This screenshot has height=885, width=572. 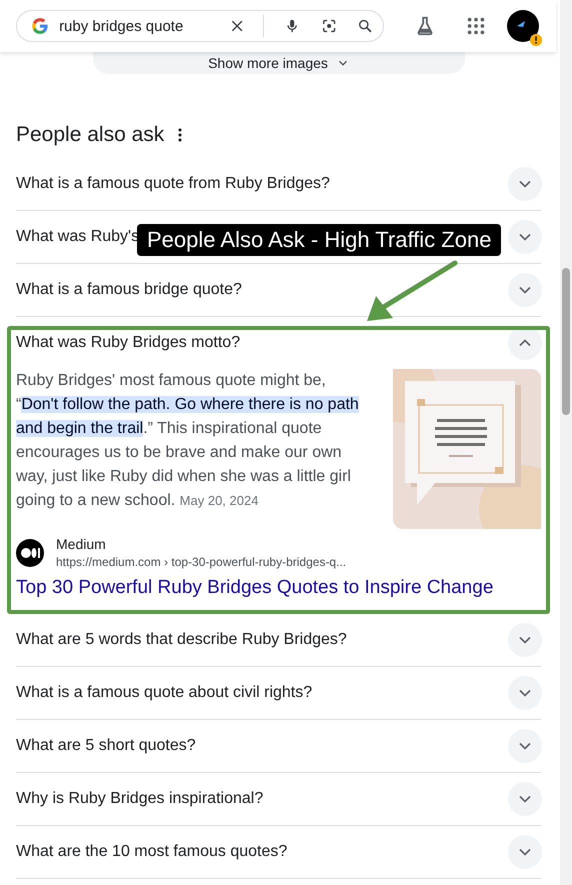 What do you see at coordinates (319, 240) in the screenshot?
I see `annotation-callout: People Also Ask - High Traffic Zone` at bounding box center [319, 240].